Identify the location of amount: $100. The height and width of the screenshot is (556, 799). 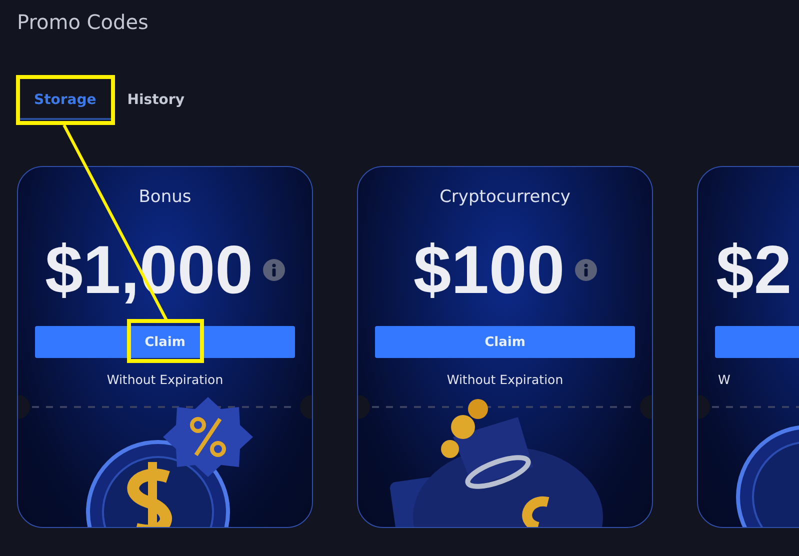
(489, 270).